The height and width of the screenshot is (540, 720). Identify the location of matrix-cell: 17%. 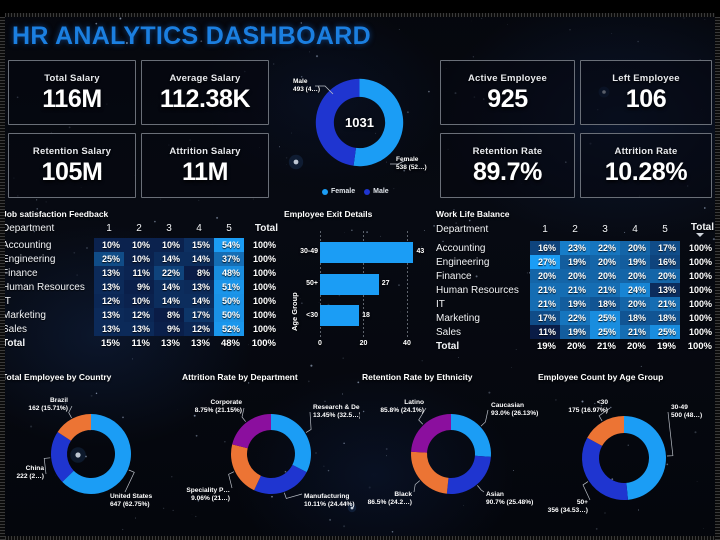
(199, 315).